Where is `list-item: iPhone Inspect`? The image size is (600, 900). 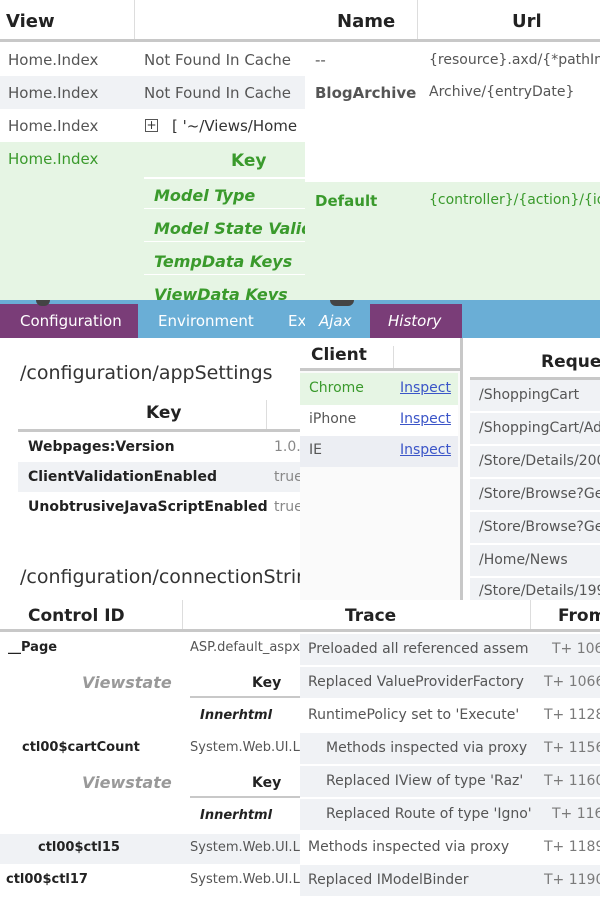
list-item: iPhone Inspect is located at coordinates (379, 420).